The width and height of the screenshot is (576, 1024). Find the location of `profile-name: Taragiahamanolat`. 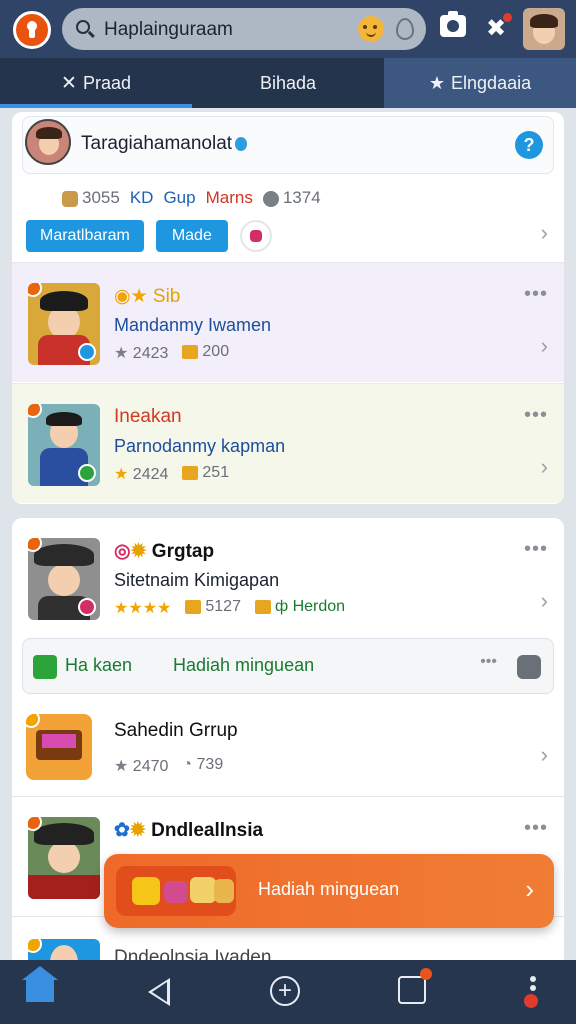

profile-name: Taragiahamanolat is located at coordinates (164, 144).